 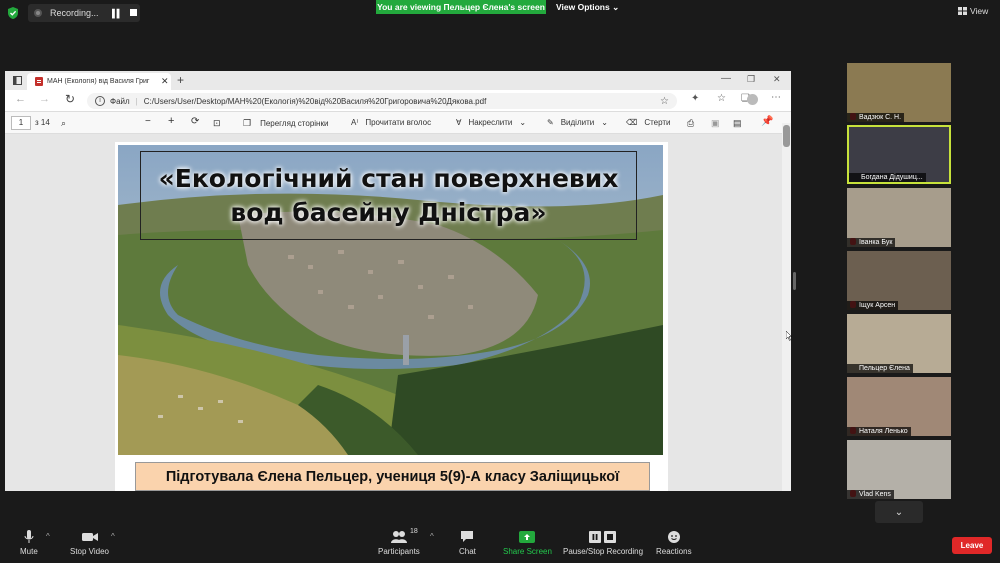 What do you see at coordinates (870, 494) in the screenshot?
I see `participant-name: Vlad Kens` at bounding box center [870, 494].